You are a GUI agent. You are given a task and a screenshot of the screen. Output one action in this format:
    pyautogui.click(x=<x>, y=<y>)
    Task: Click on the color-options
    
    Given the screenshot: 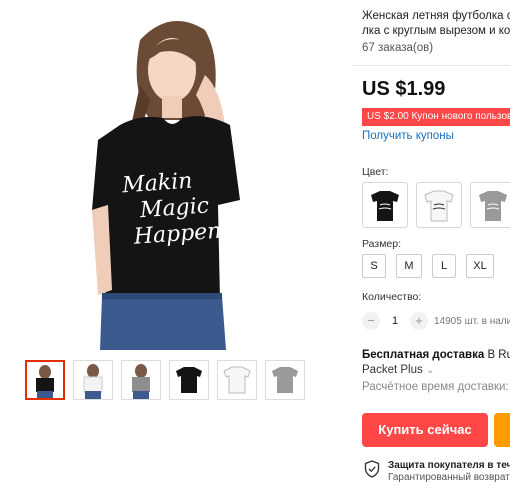 What is the action you would take?
    pyautogui.click(x=436, y=205)
    